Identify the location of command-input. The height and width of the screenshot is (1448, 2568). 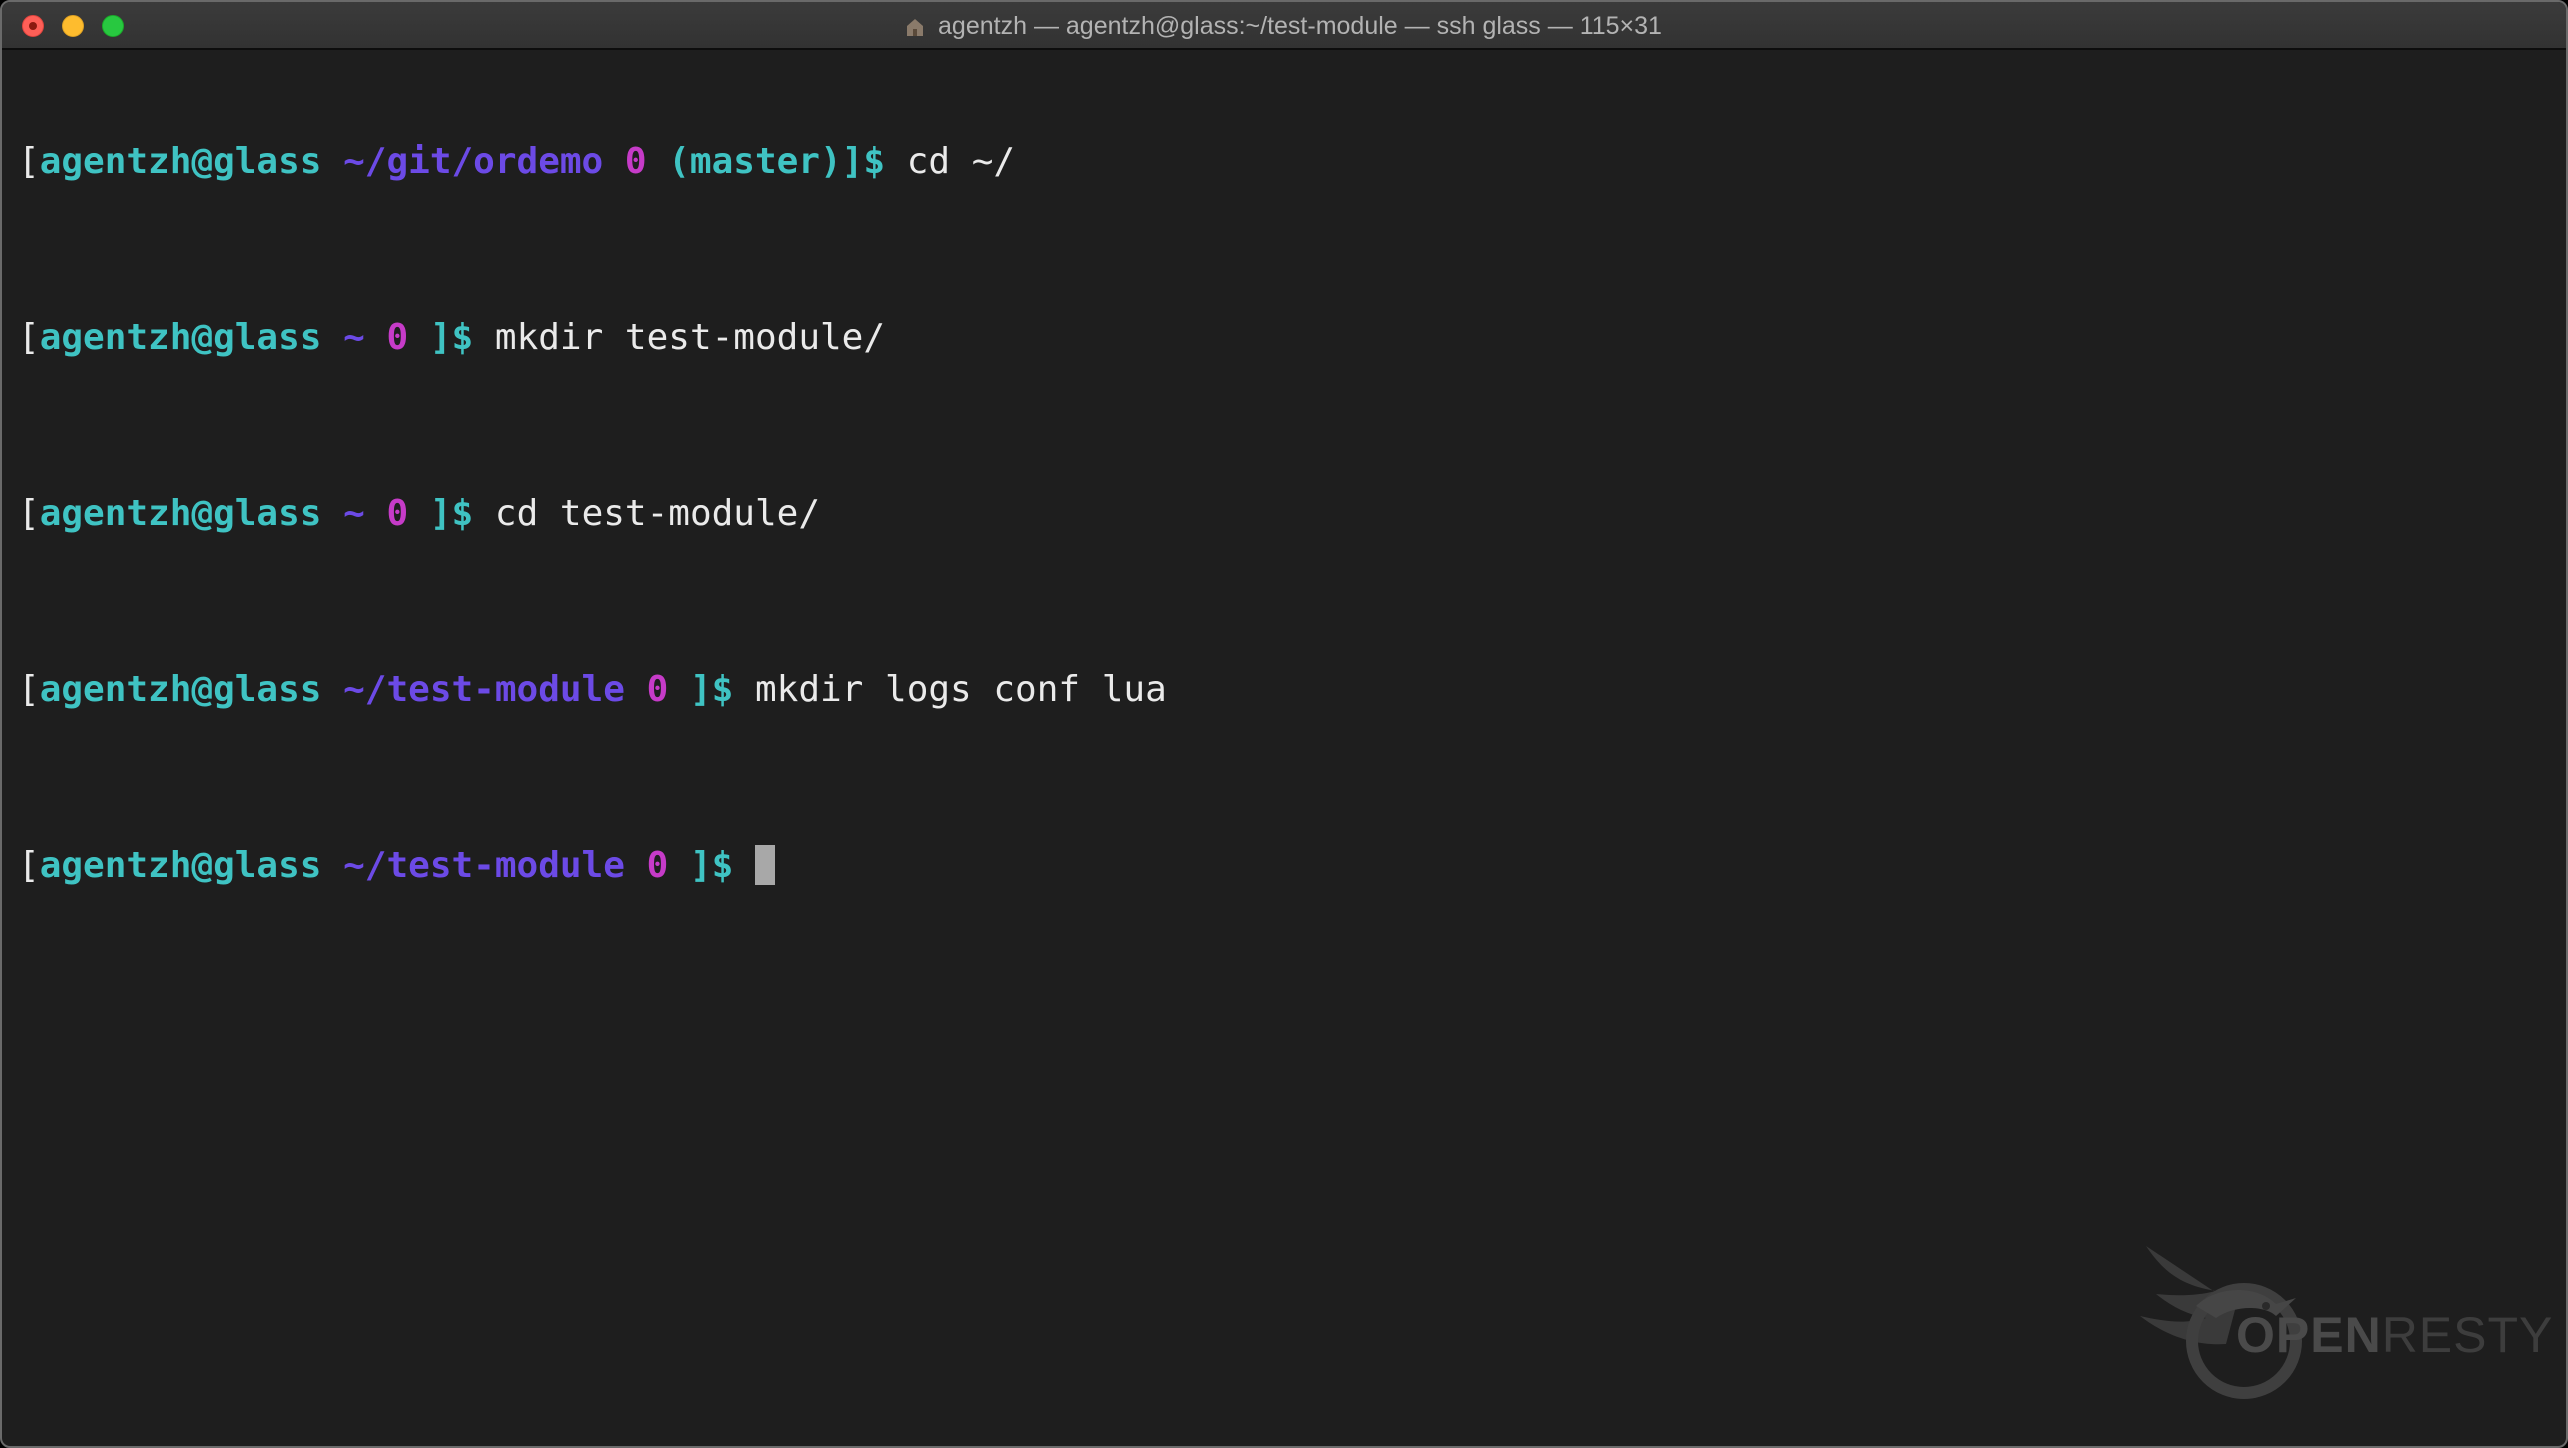
(744, 865).